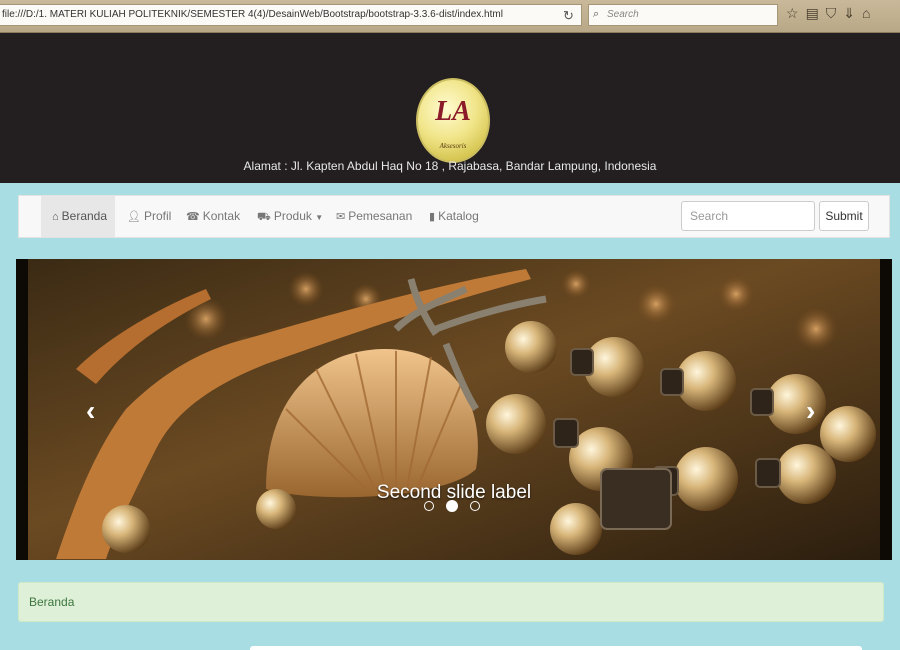 The width and height of the screenshot is (900, 650). I want to click on browser-icon-group: ☆▤⛉⇓⌂, so click(832, 13).